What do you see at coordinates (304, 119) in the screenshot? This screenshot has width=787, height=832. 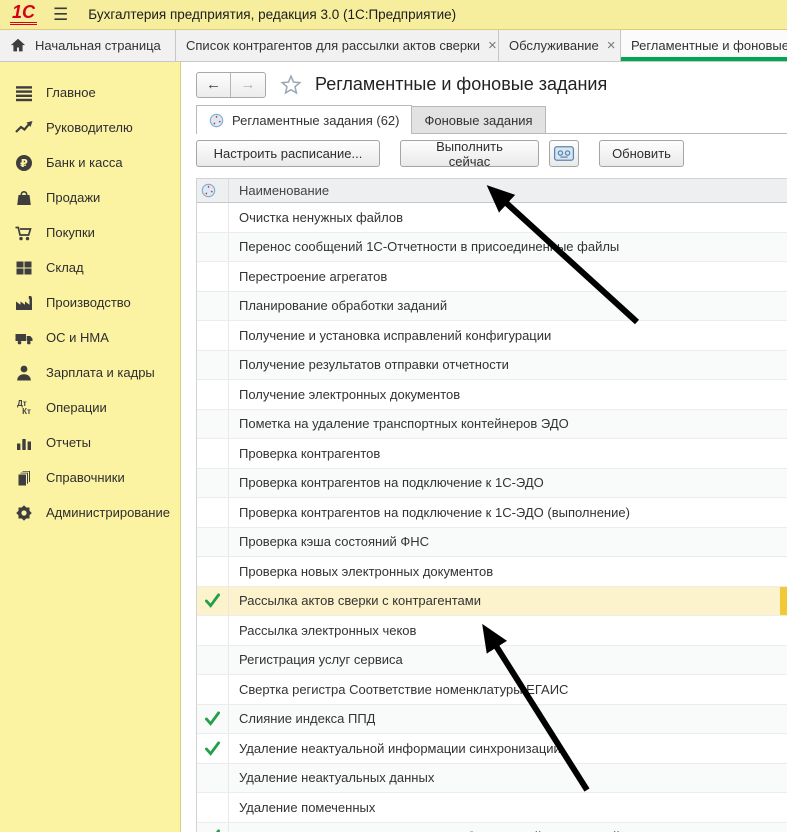 I see `tab-scheduled-jobs-list: Регламентные задания (62)` at bounding box center [304, 119].